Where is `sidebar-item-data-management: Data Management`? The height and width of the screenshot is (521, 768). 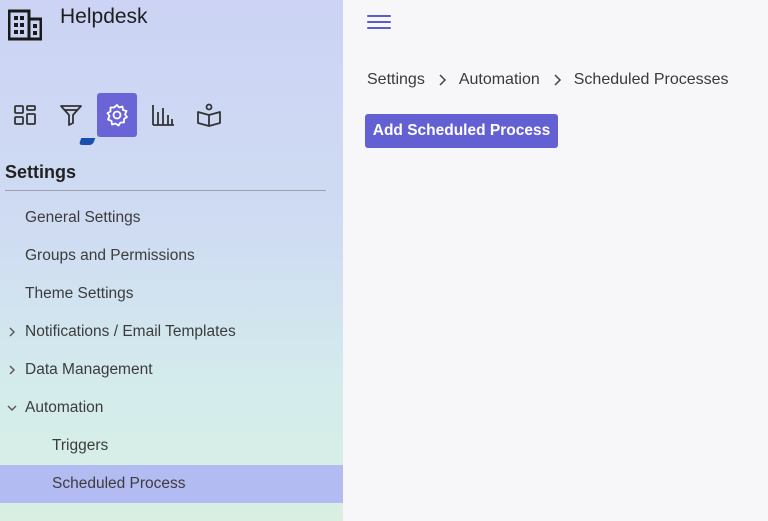
sidebar-item-data-management: Data Management is located at coordinates (171, 370).